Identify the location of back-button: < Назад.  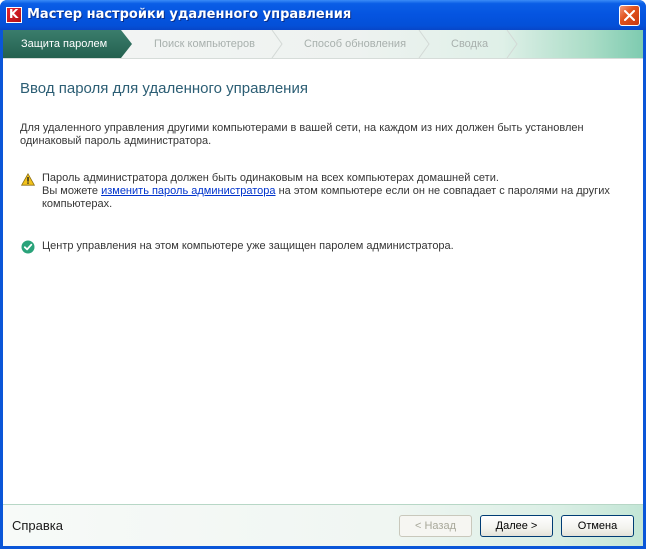
(435, 526).